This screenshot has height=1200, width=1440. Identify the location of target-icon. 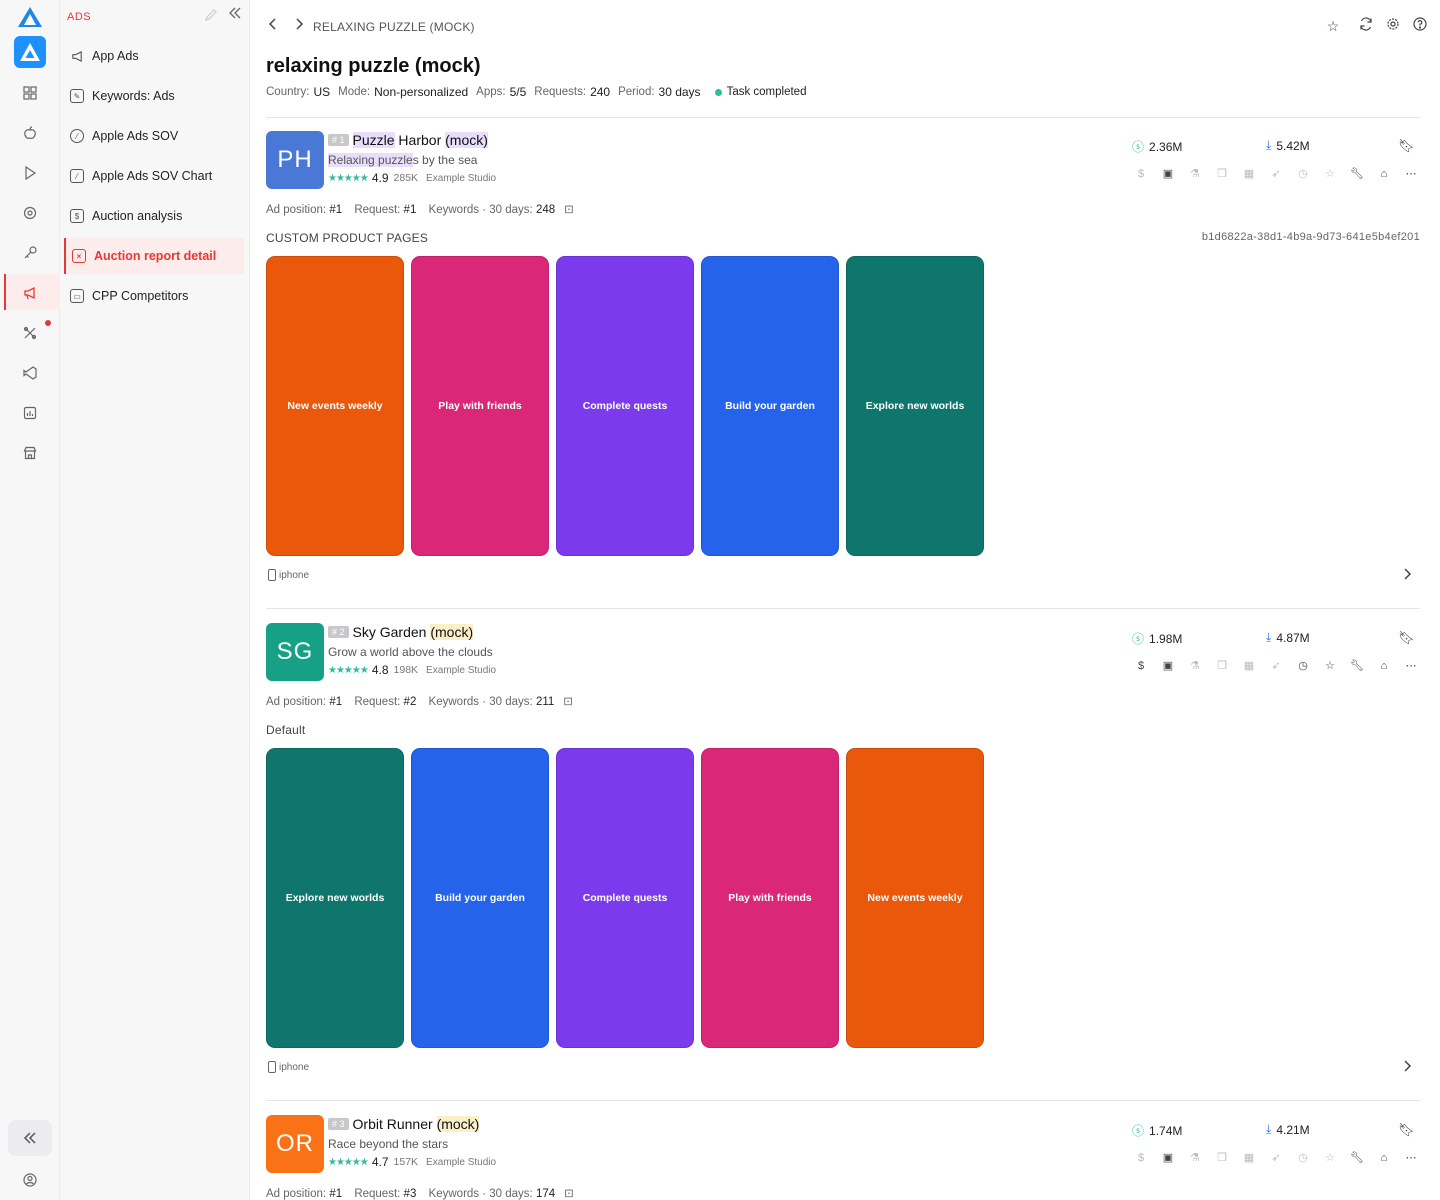
(30, 213).